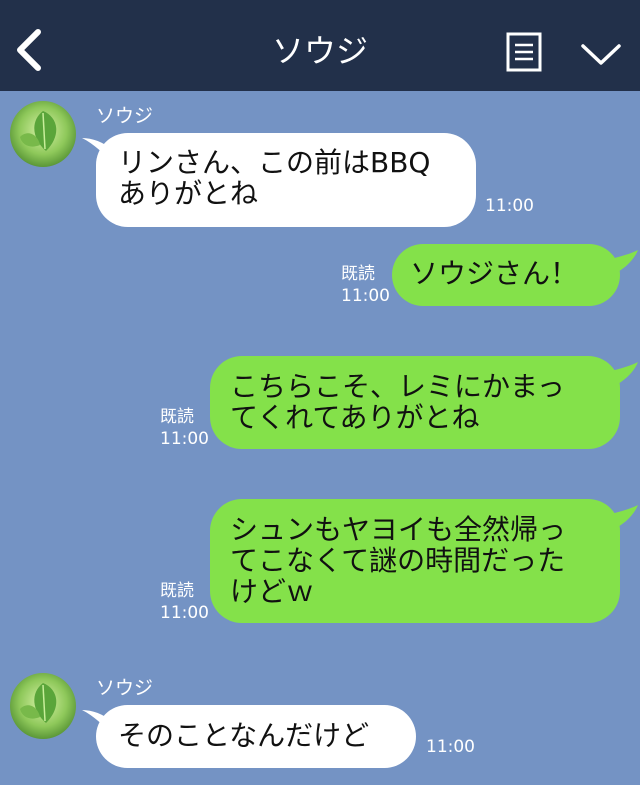  What do you see at coordinates (272, 591) in the screenshot?
I see `message-line: けどｗ` at bounding box center [272, 591].